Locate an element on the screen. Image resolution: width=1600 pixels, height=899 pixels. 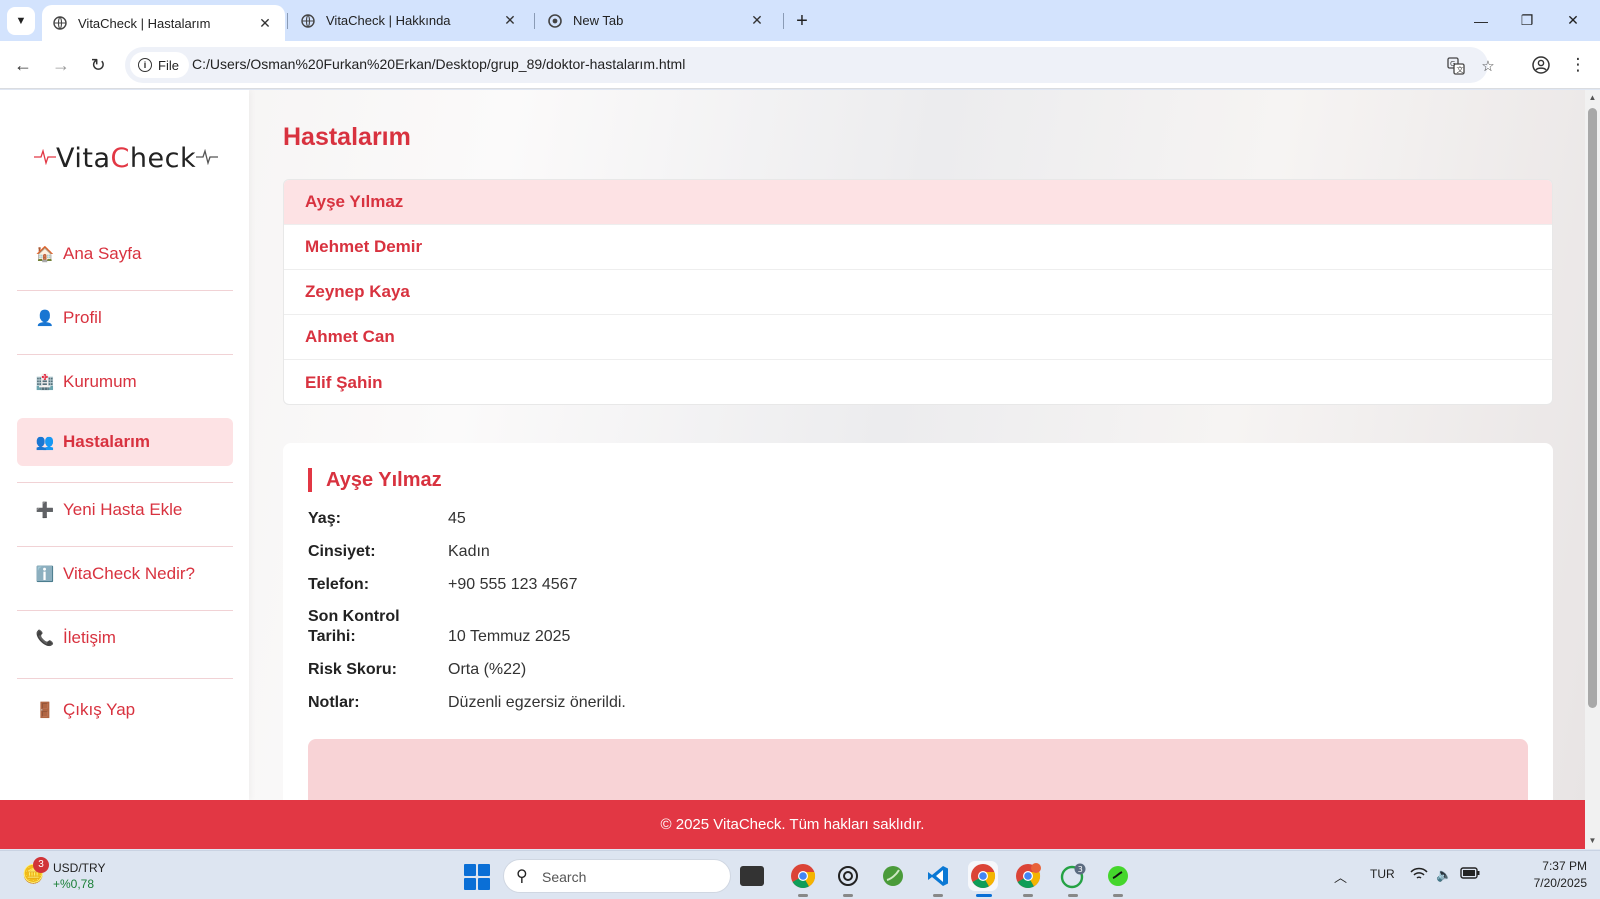
close-window-button: ✕ is located at coordinates (1573, 20).